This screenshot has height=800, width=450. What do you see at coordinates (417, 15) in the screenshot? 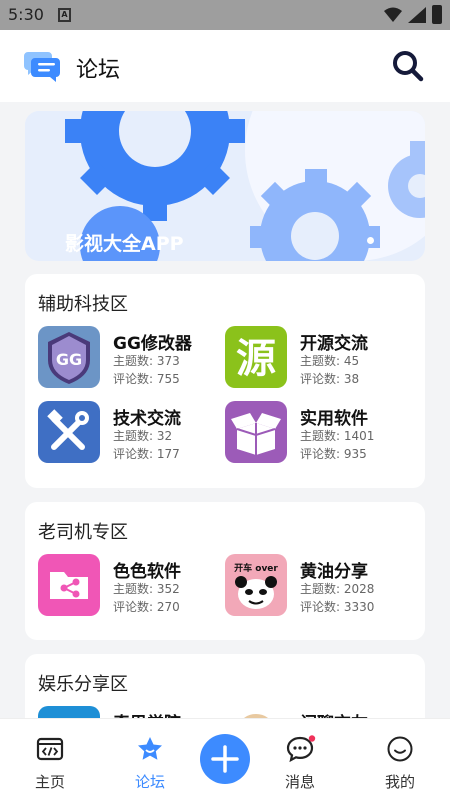
I see `signal-icon` at bounding box center [417, 15].